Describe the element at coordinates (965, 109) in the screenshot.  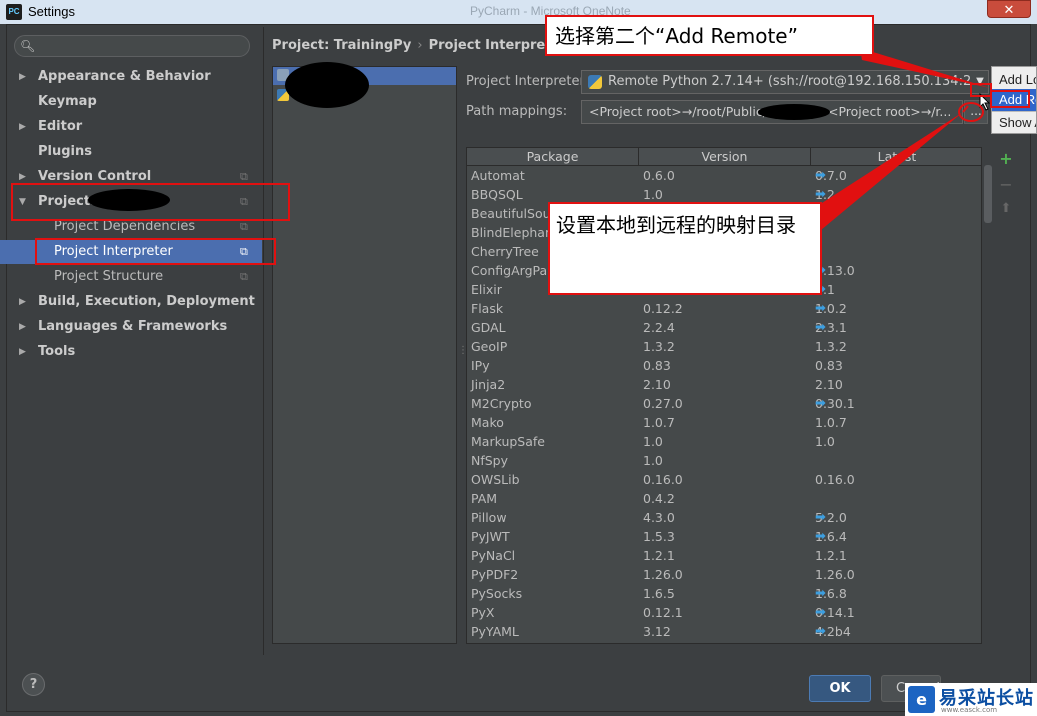
I see `annotation-arrow-tip` at that location.